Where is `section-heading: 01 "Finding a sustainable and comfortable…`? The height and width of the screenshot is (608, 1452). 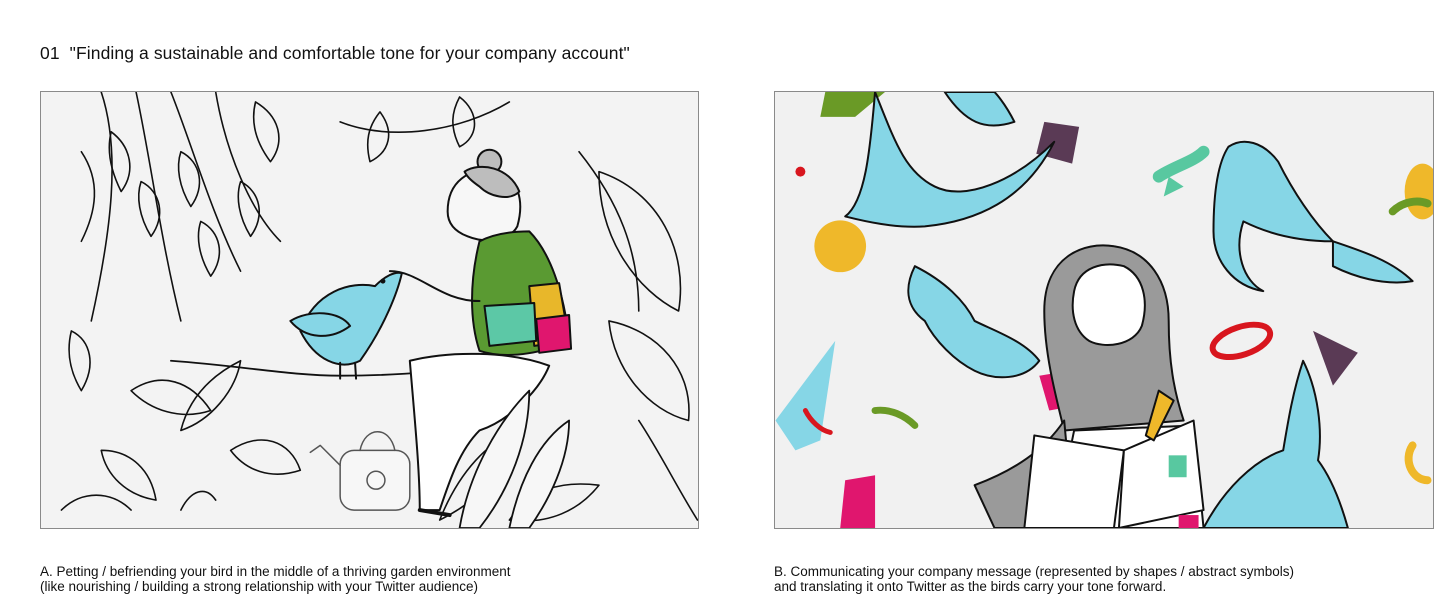 section-heading: 01 "Finding a sustainable and comfortable… is located at coordinates (335, 53).